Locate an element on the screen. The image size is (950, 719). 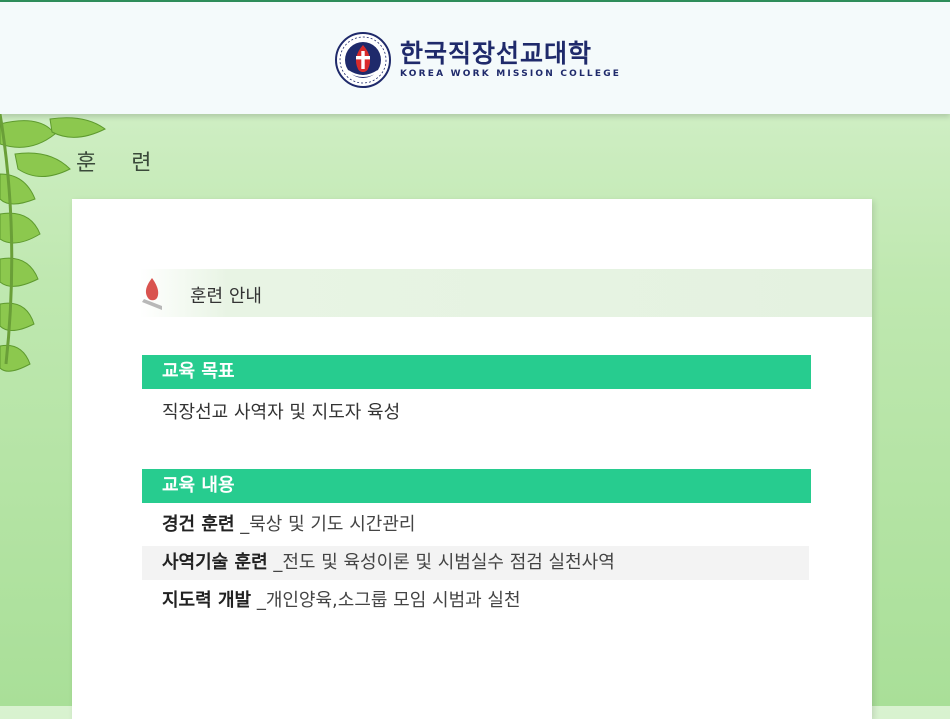
list-item-detail: _묵상 및 기도 시간관리 is located at coordinates (328, 524).